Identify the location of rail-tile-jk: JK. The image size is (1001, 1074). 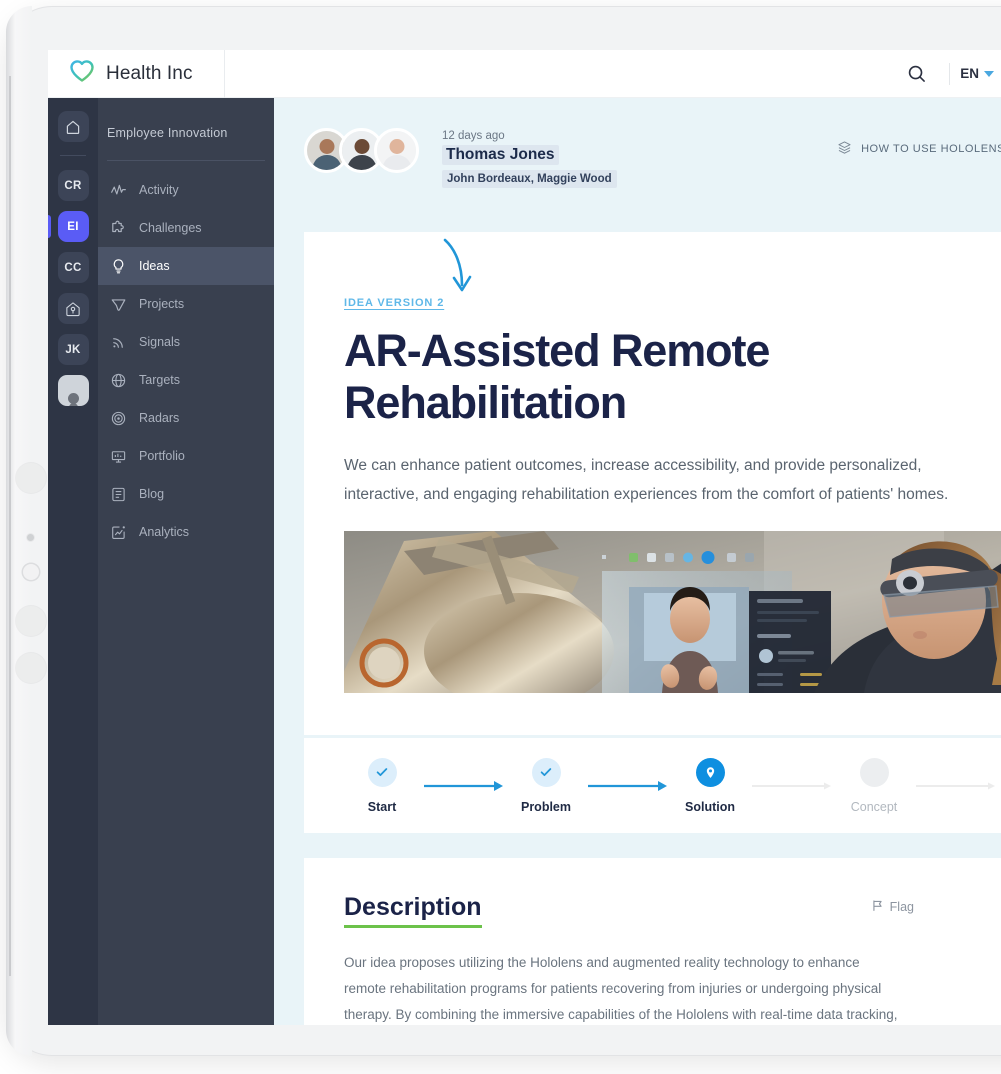
(73, 349).